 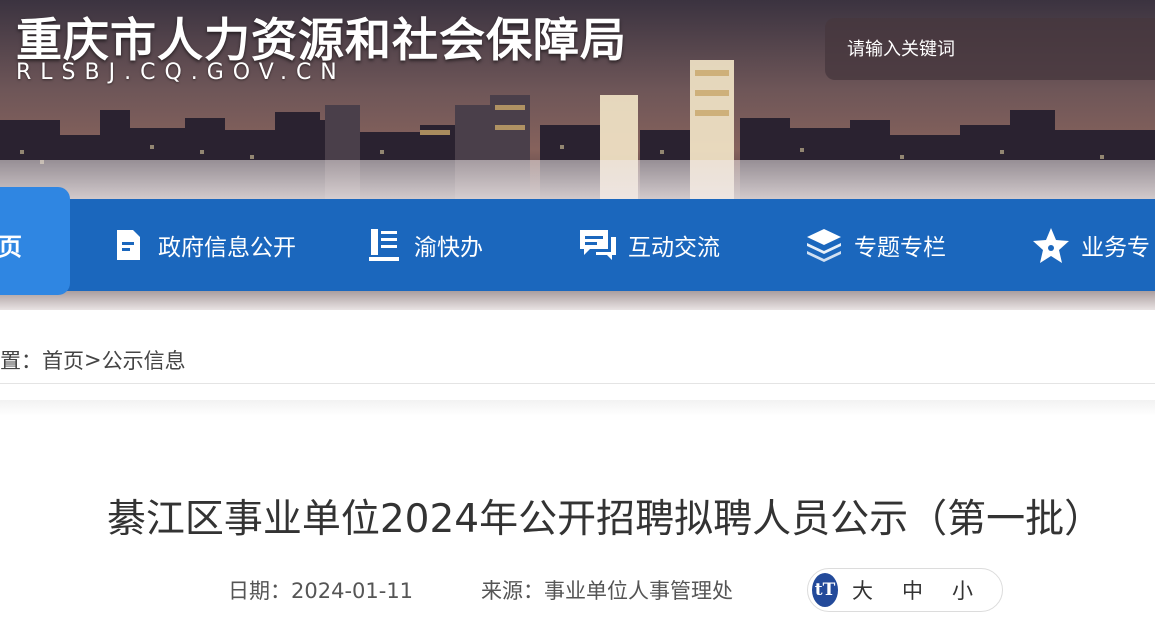 What do you see at coordinates (144, 360) in the screenshot?
I see `breadcrumb-current-link: 公示信息` at bounding box center [144, 360].